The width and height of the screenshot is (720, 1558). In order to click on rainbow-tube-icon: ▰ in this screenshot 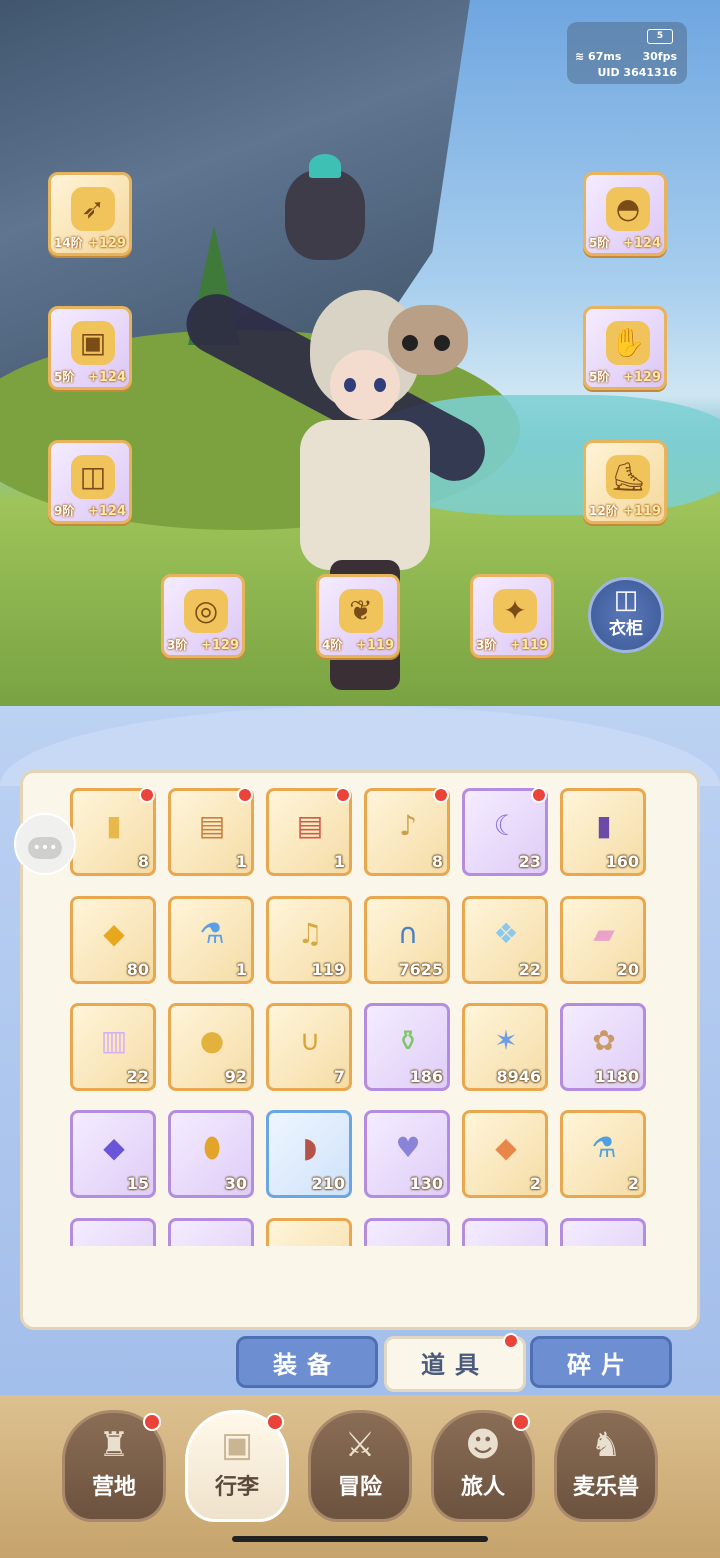, I will do `click(604, 933)`.